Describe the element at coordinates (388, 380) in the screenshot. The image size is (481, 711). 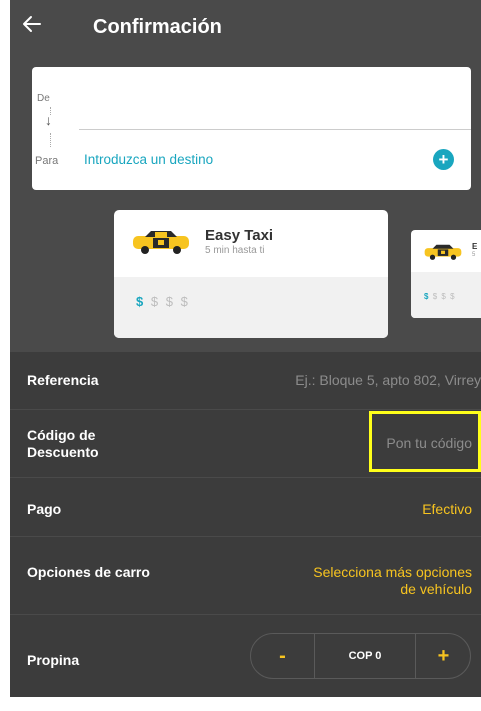
I see `reference-input: Ej.: Bloque 5, apto 802, Virrey` at that location.